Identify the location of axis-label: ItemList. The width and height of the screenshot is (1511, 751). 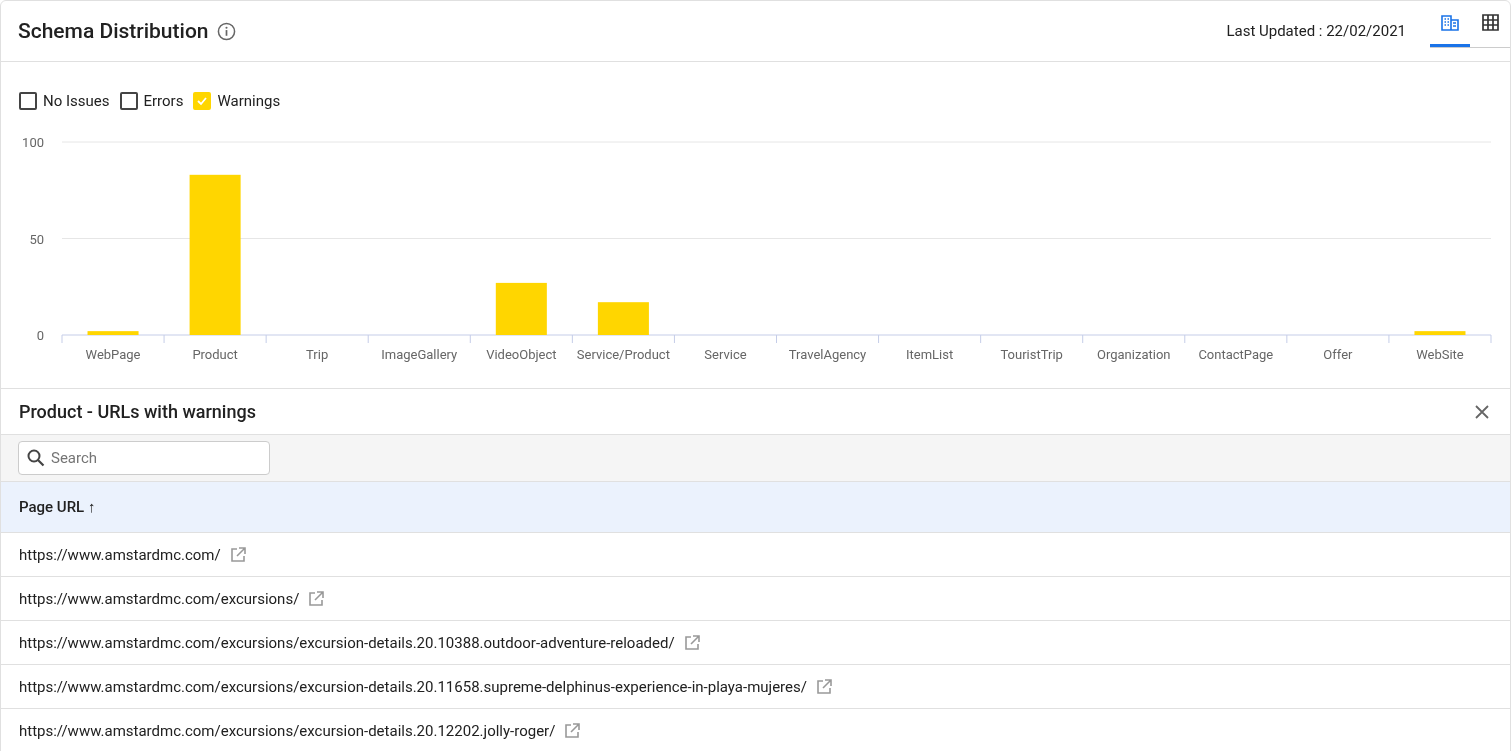
(930, 354).